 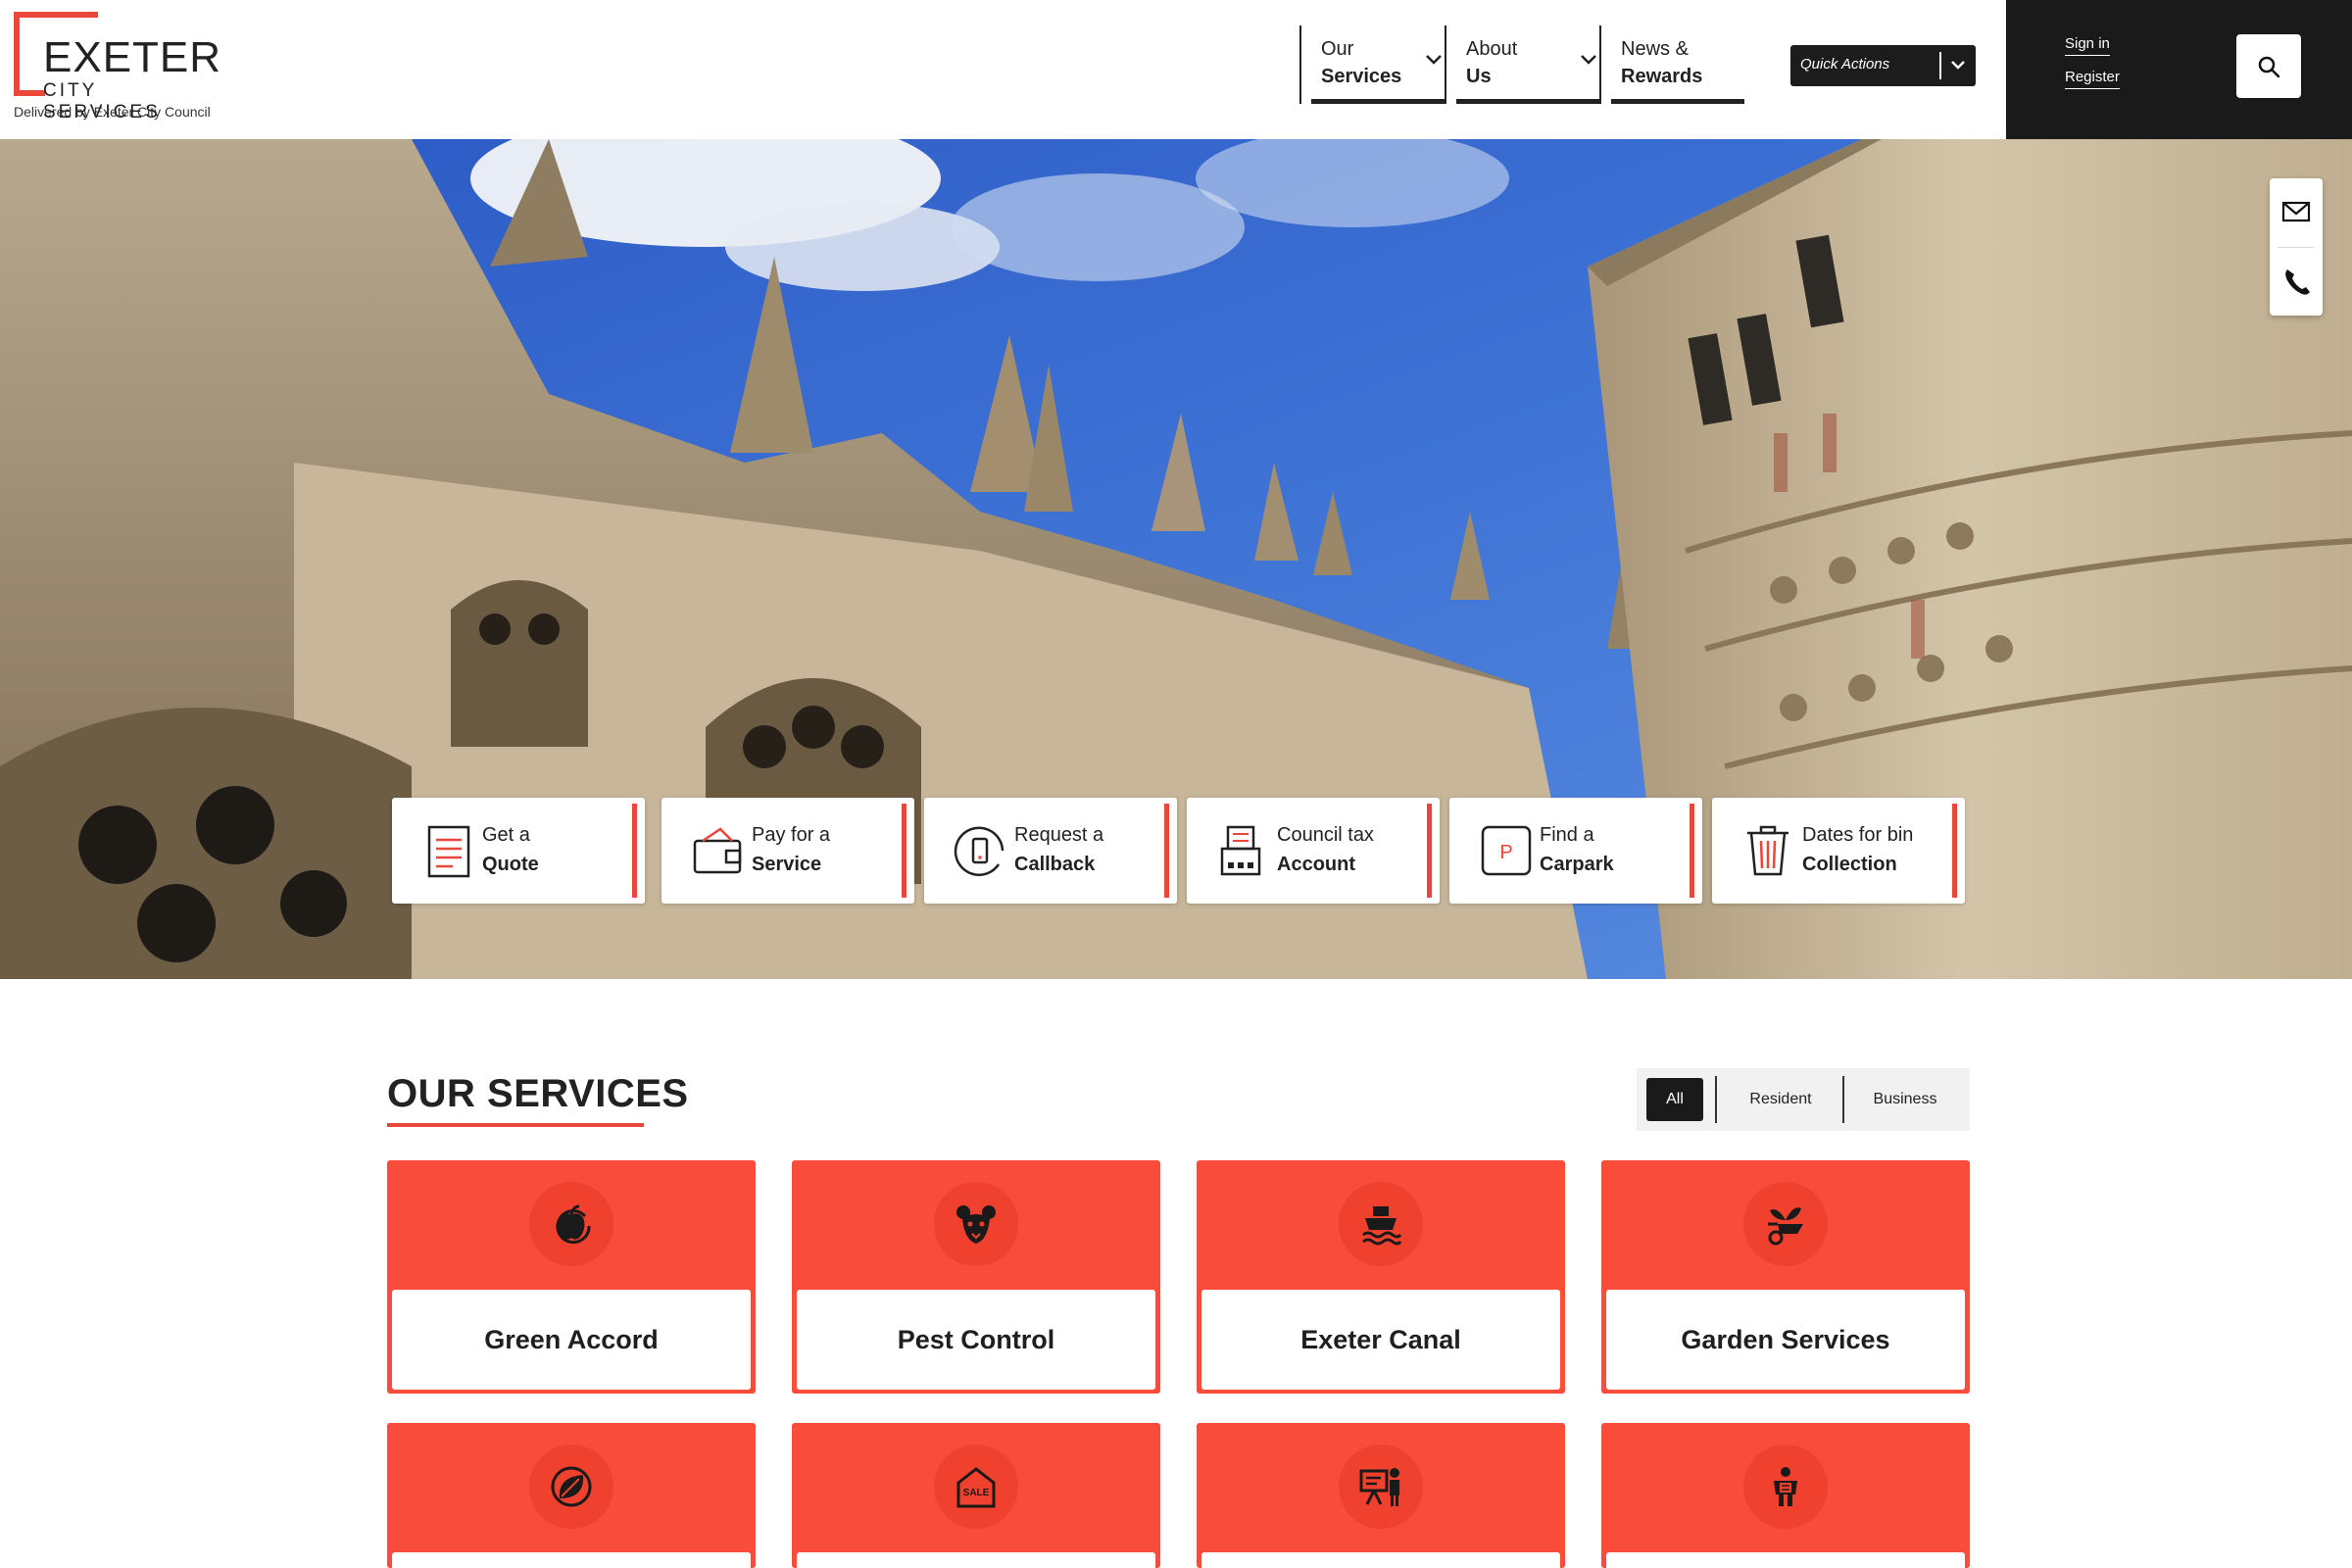 I want to click on quick-link-line1: Find a, so click(x=1567, y=835).